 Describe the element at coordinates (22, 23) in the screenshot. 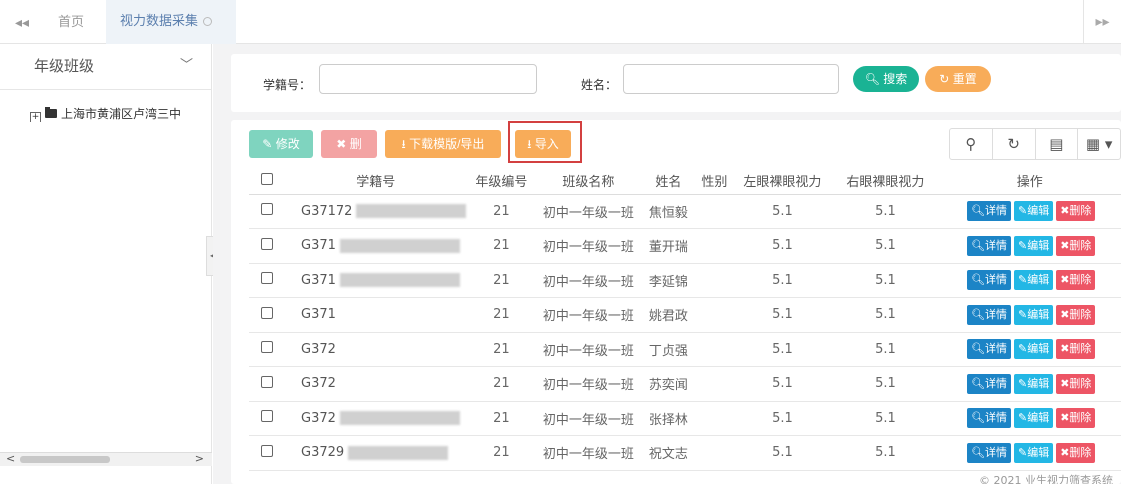

I see `tab-scroll-left-icon: ◂◂` at that location.